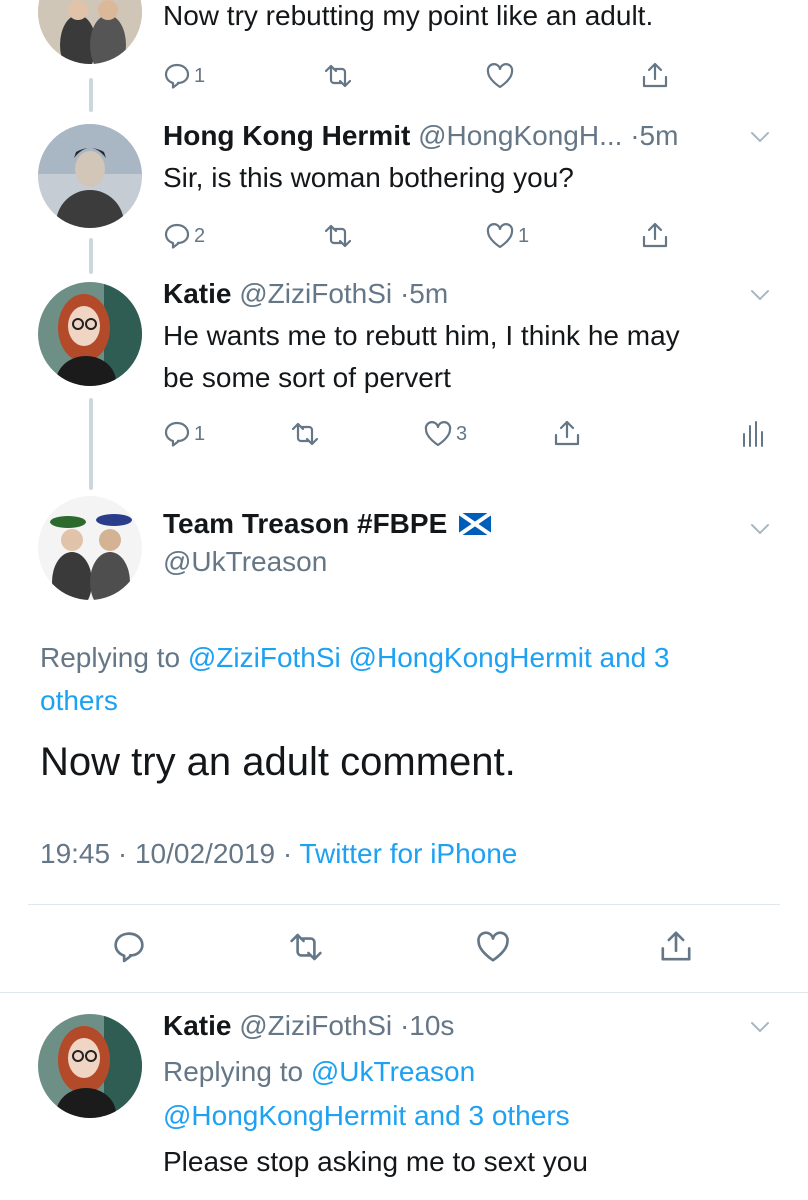 This screenshot has height=1200, width=808. I want to click on analytics-button, so click(752, 434).